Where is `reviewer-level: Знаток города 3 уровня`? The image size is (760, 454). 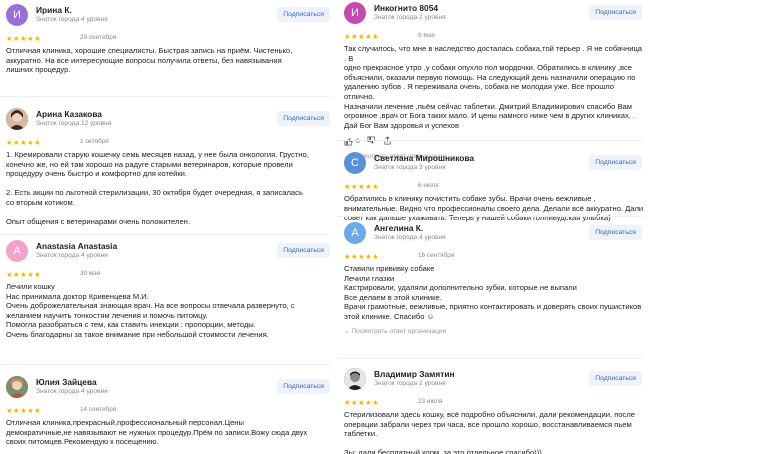
reviewer-level: Знаток города 3 уровня is located at coordinates (410, 167).